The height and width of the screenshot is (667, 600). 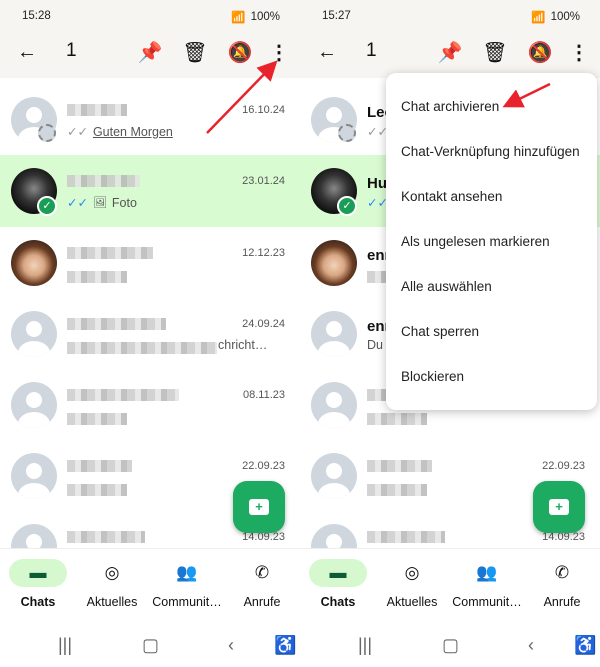 What do you see at coordinates (47, 206) in the screenshot?
I see `selected-check-icon: ✓` at bounding box center [47, 206].